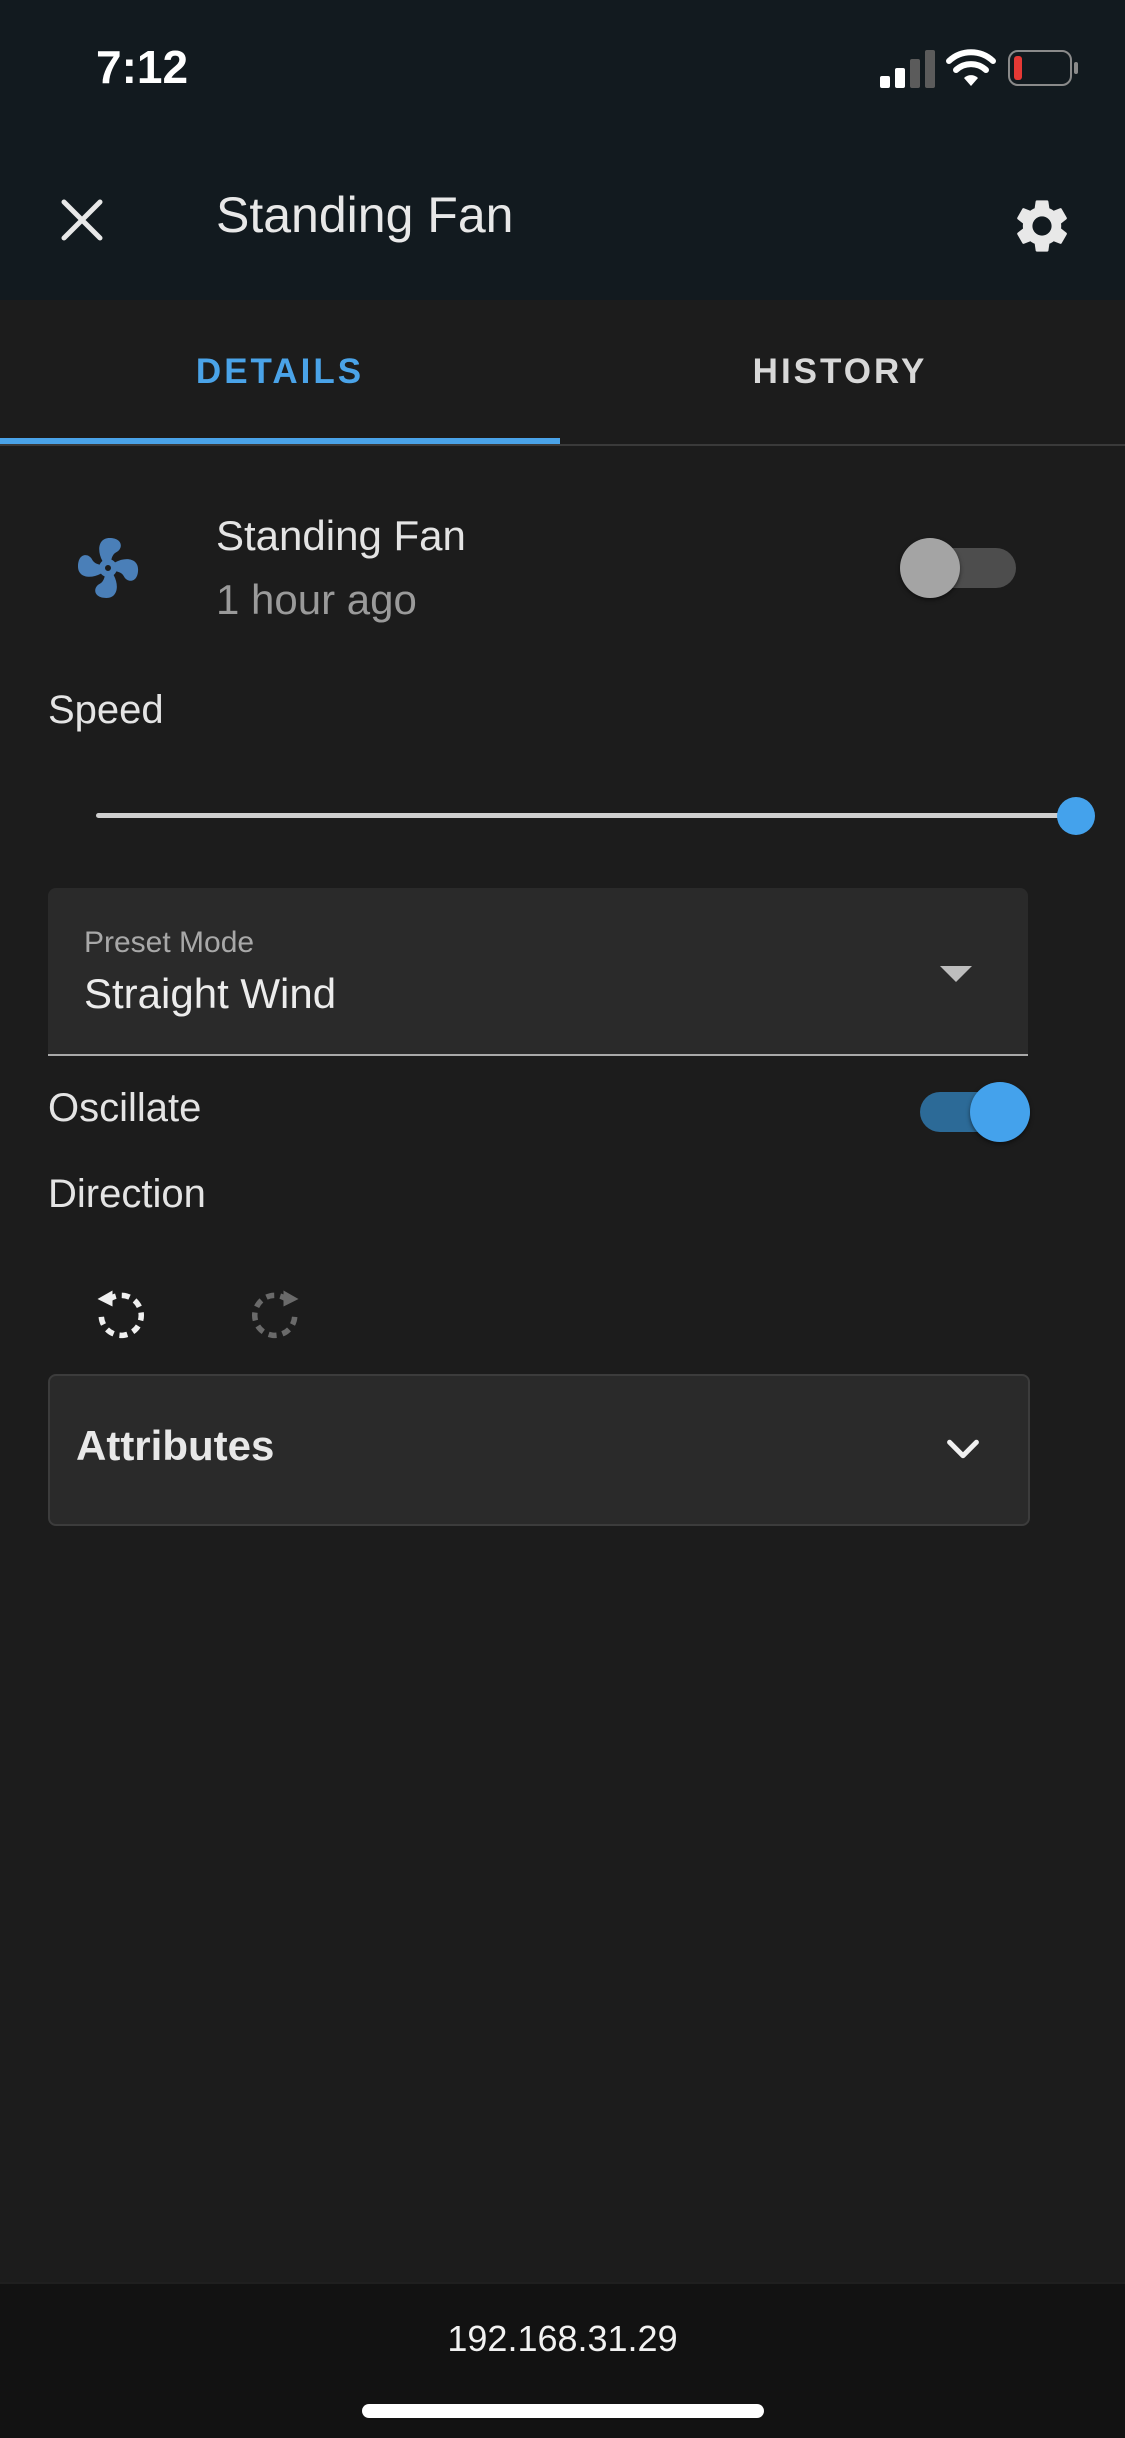 This screenshot has height=2438, width=1125. I want to click on tab-details: DETAILS, so click(280, 372).